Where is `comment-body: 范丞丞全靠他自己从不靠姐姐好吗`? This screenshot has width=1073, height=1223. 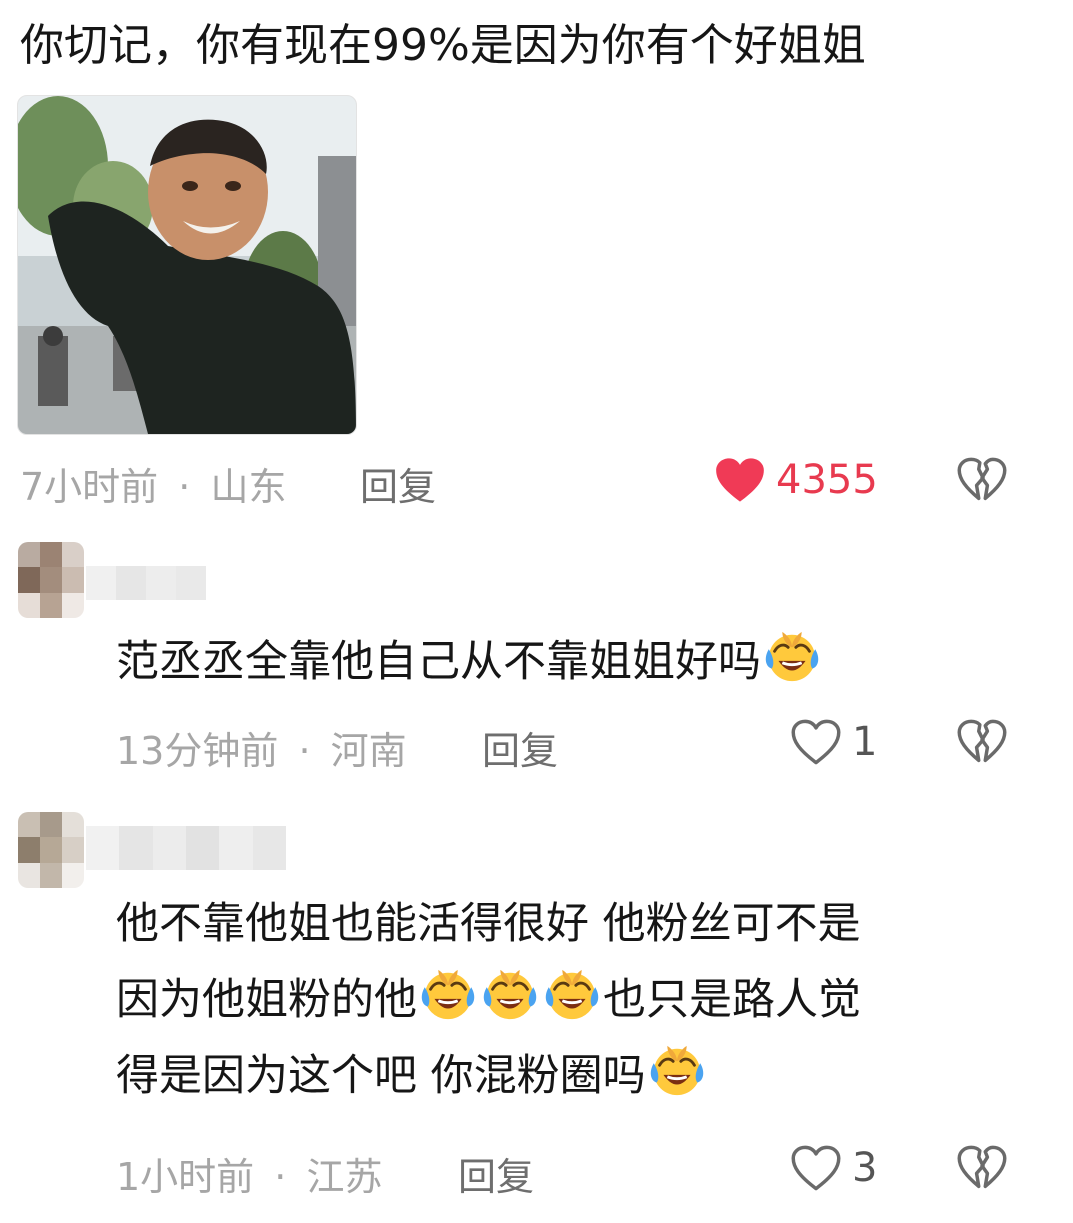 comment-body: 范丞丞全靠他自己从不靠姐姐好吗 is located at coordinates (469, 662).